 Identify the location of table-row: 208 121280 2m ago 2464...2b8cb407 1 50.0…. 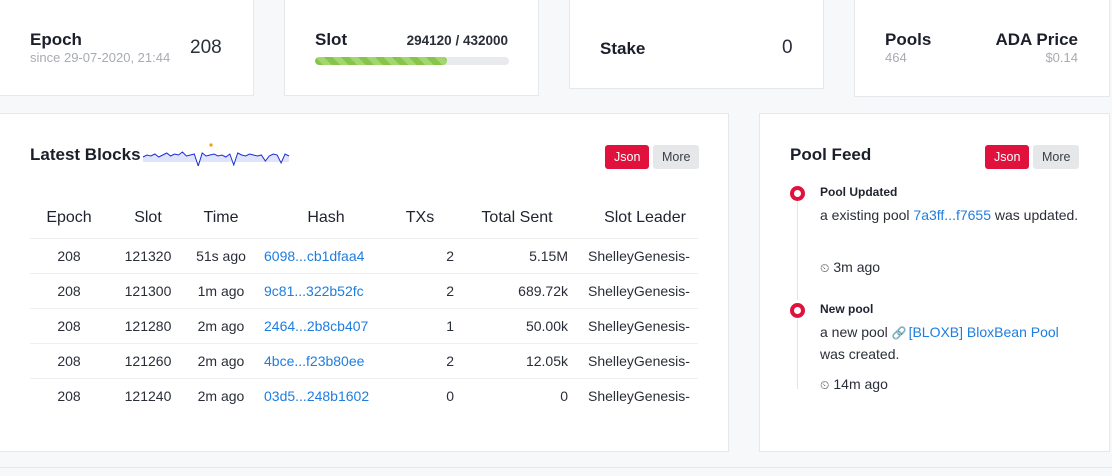
(364, 326).